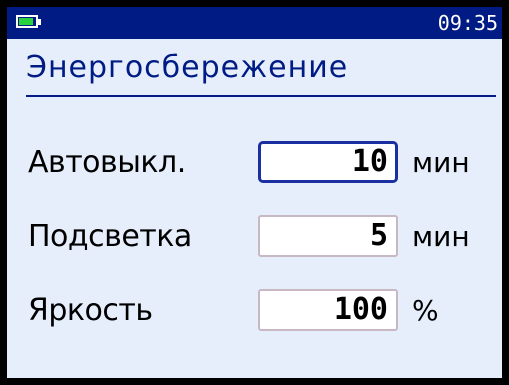 The image size is (509, 385). I want to click on battery-icon, so click(27, 21).